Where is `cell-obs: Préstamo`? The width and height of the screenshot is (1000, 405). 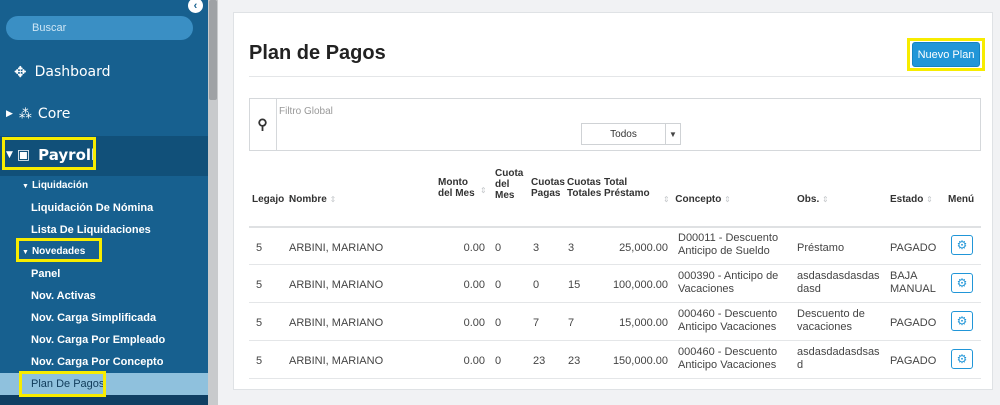 cell-obs: Préstamo is located at coordinates (821, 248).